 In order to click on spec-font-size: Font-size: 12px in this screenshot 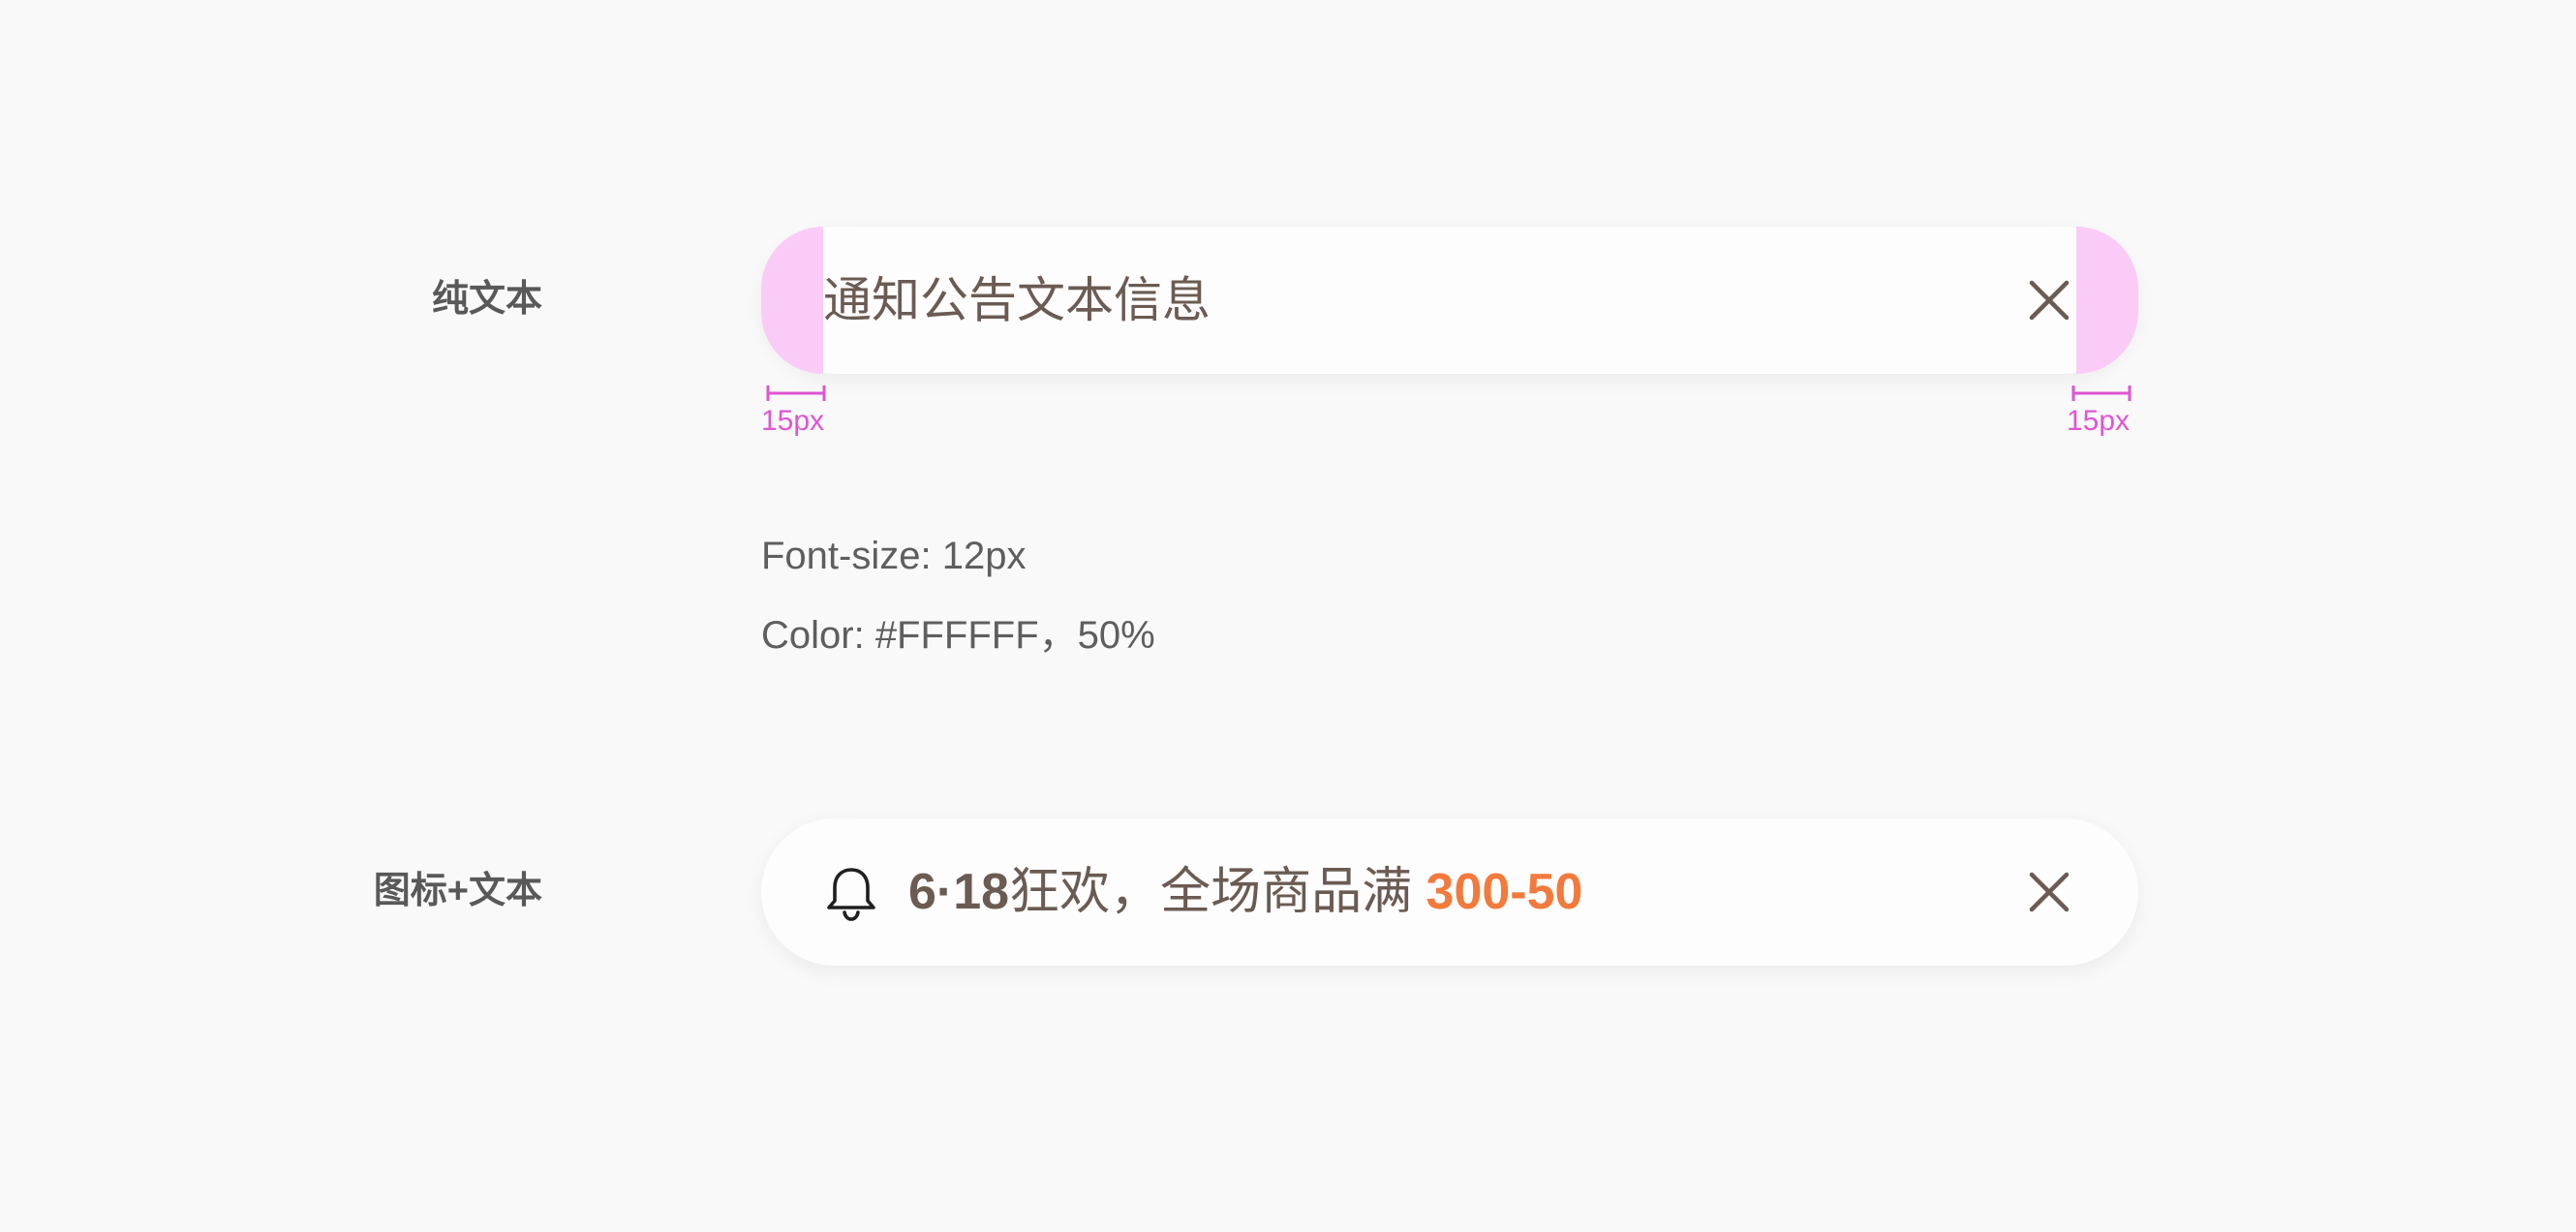, I will do `click(894, 556)`.